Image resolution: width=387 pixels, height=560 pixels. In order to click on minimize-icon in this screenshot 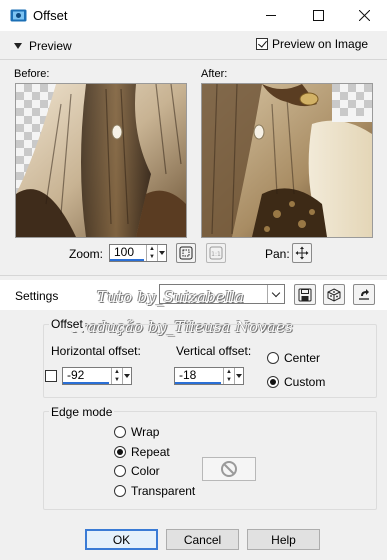, I will do `click(270, 15)`.